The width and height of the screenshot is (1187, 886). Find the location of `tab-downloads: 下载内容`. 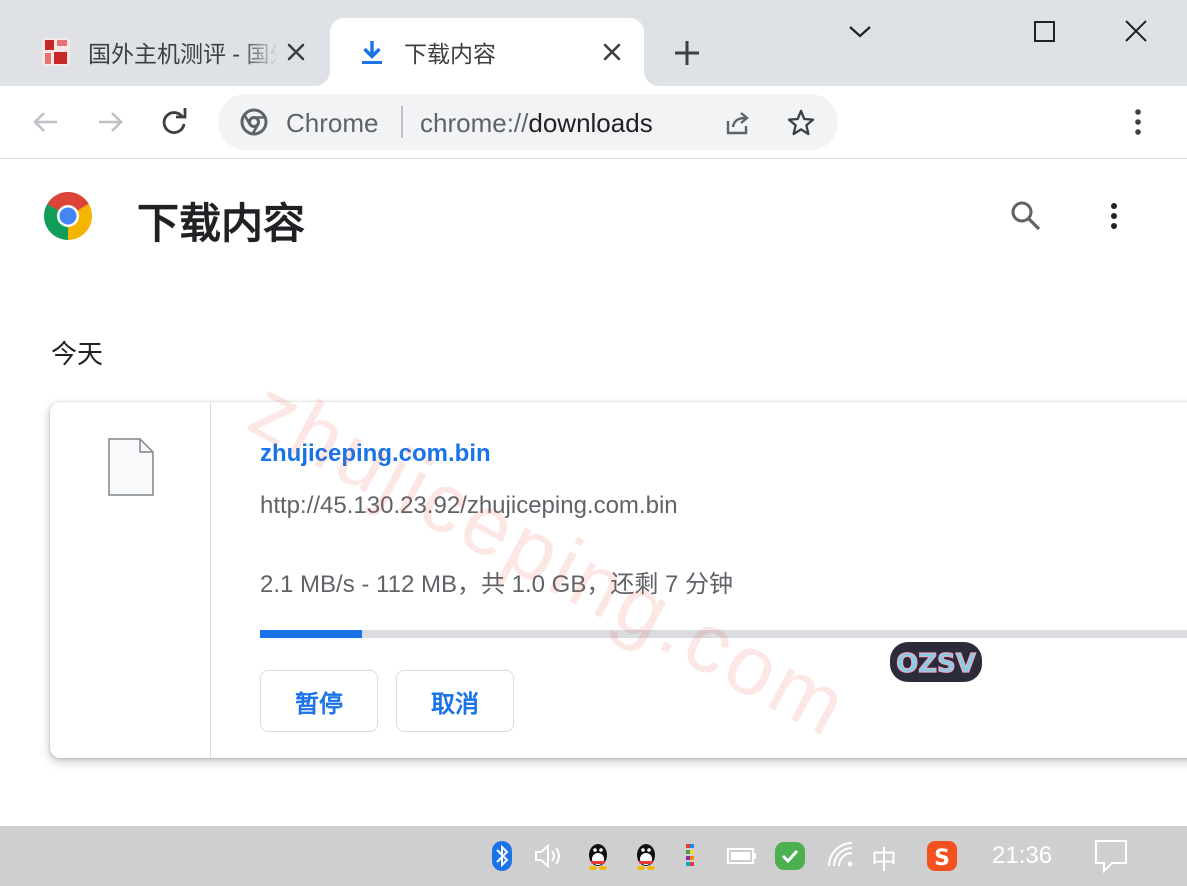

tab-downloads: 下载内容 is located at coordinates (487, 52).